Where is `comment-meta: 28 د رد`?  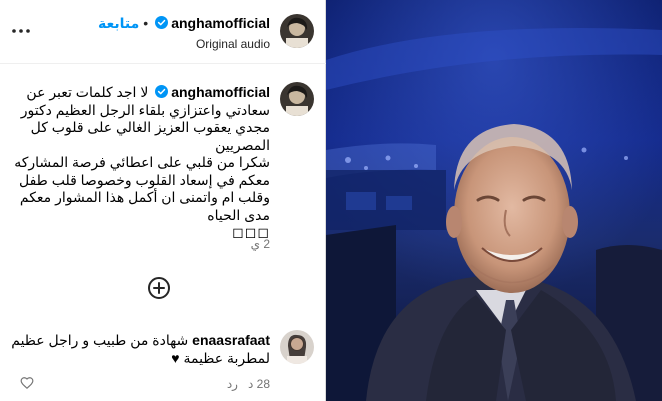 comment-meta: 28 د رد is located at coordinates (248, 384).